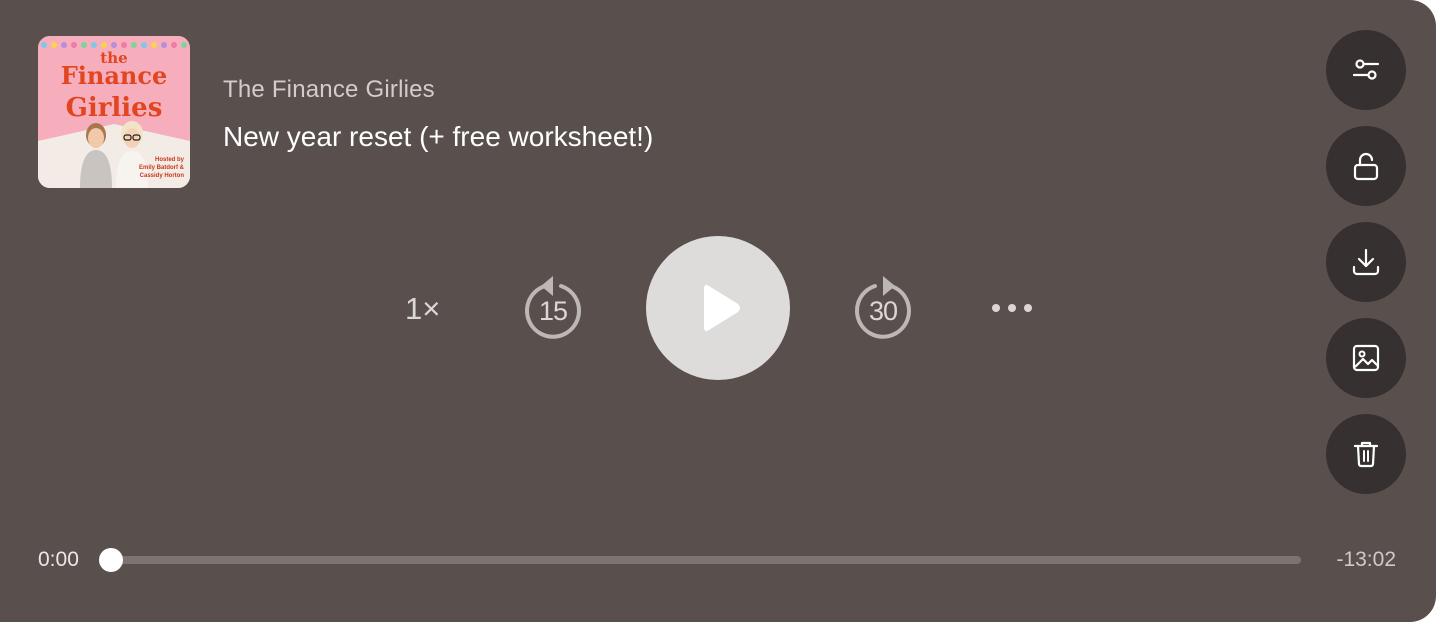 The image size is (1446, 622). I want to click on unlock-button, so click(1366, 166).